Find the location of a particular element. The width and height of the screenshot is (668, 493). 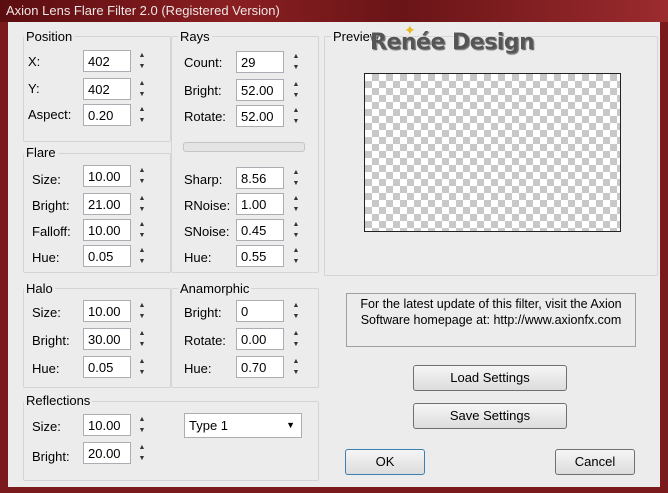

reflections-bright-spinner: ▲ ▼ is located at coordinates (142, 453).